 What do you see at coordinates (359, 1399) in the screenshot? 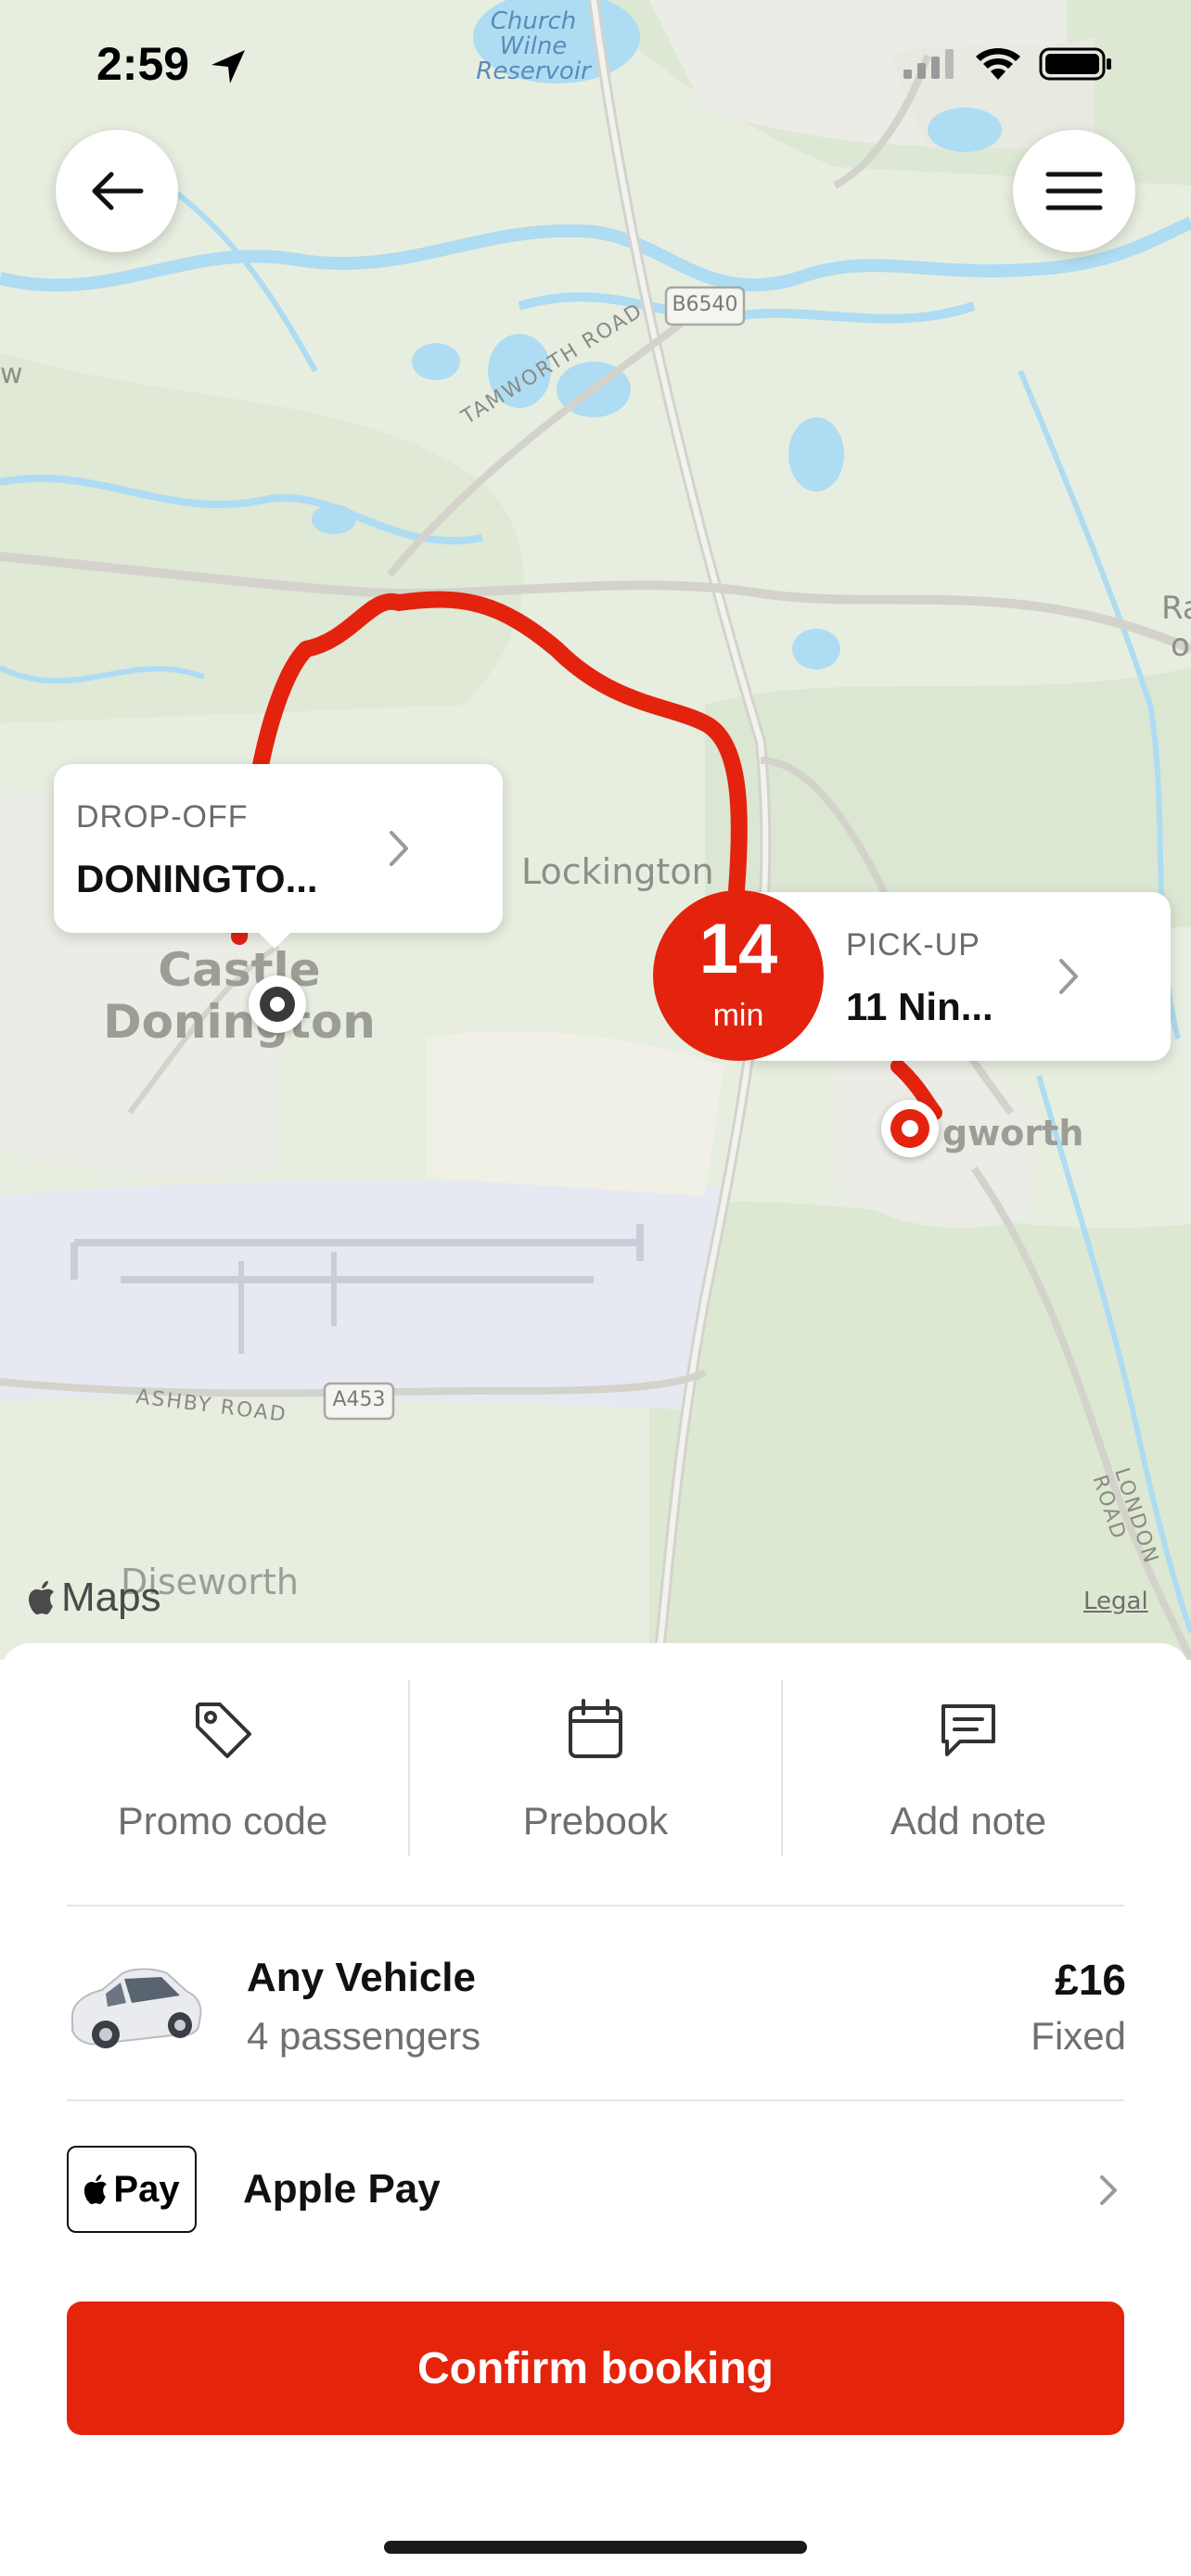
I see `map-label-a453: A453` at bounding box center [359, 1399].